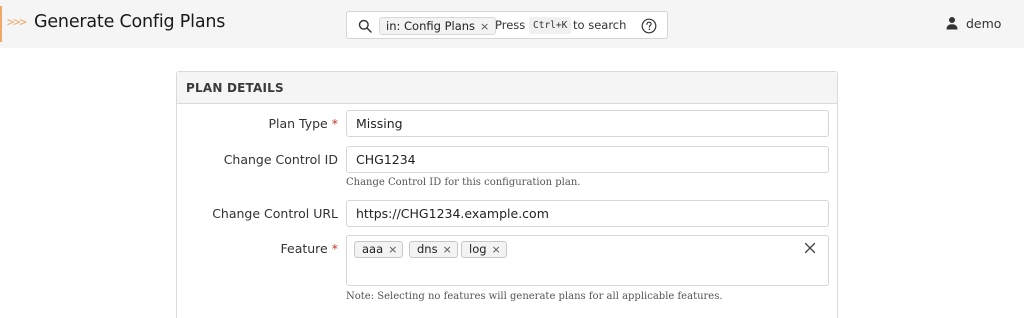 This screenshot has width=1024, height=318. I want to click on panel-header: PLAN DETAILS, so click(507, 88).